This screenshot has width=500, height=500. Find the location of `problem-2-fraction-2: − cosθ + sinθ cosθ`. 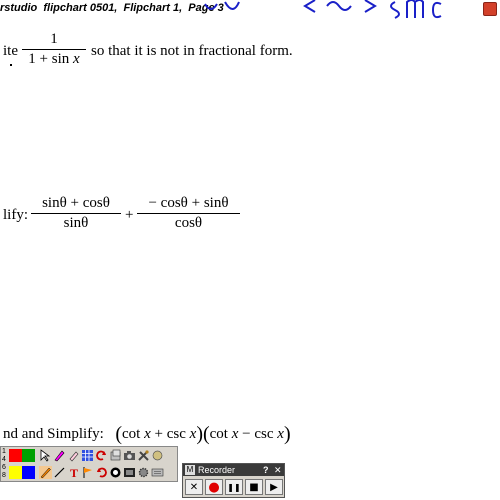

problem-2-fraction-2: − cosθ + sinθ cosθ is located at coordinates (188, 213).